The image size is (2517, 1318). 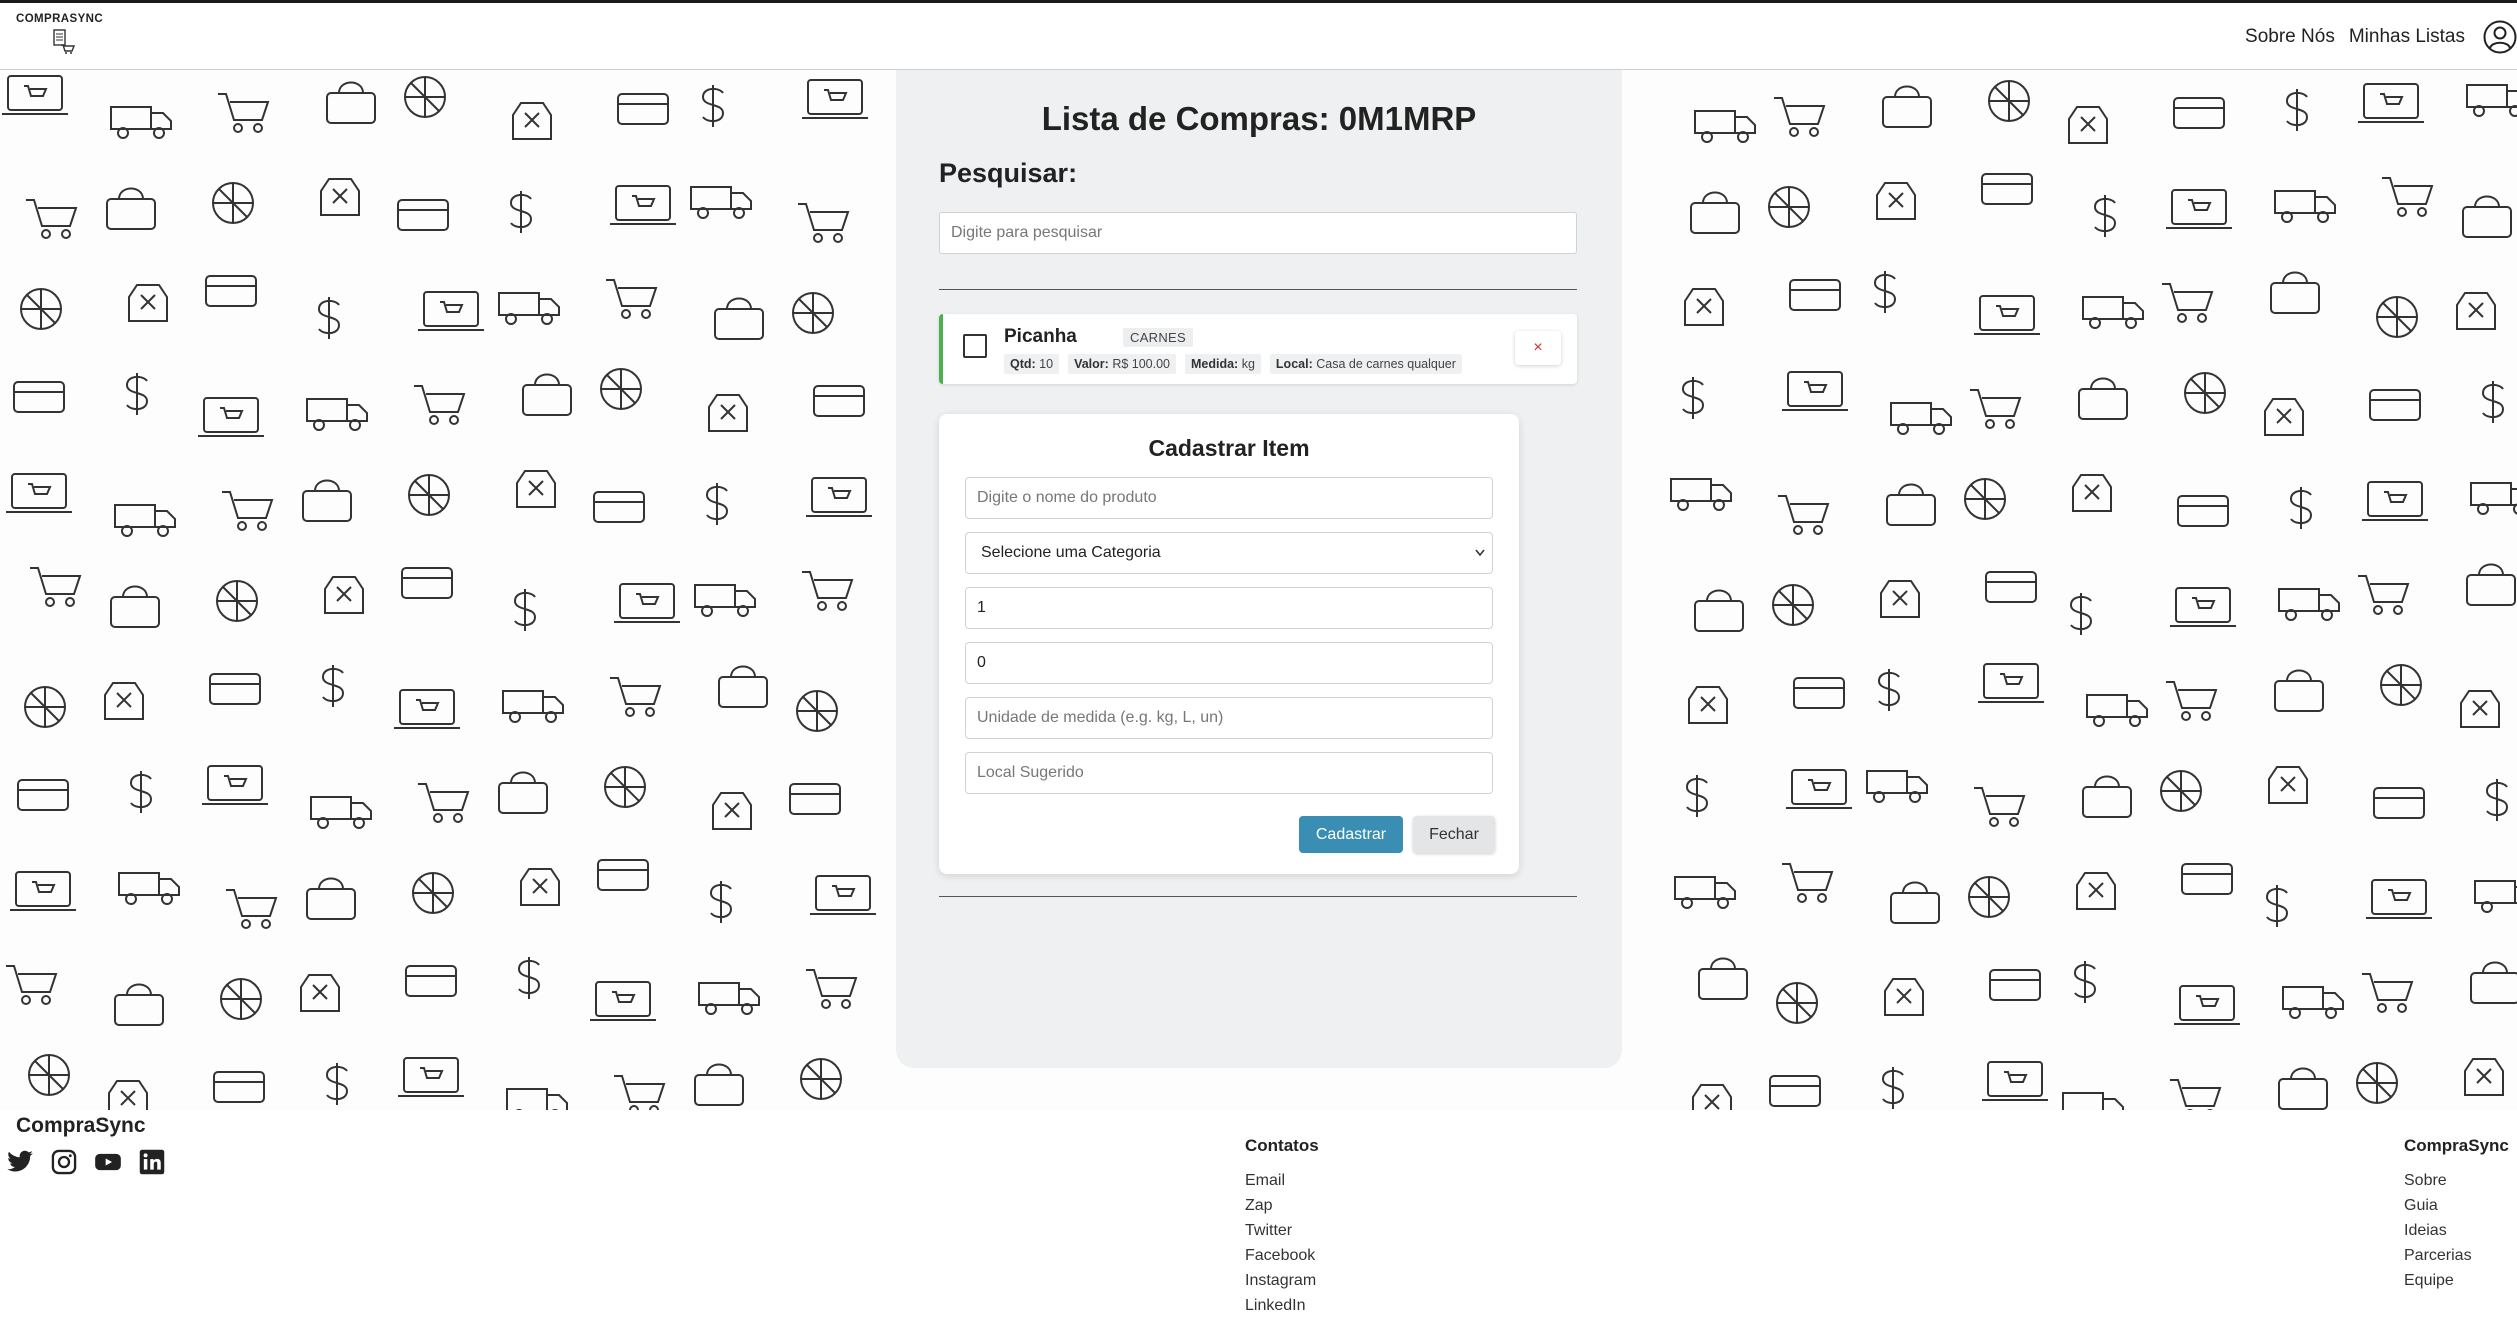 I want to click on local-input, so click(x=1229, y=773).